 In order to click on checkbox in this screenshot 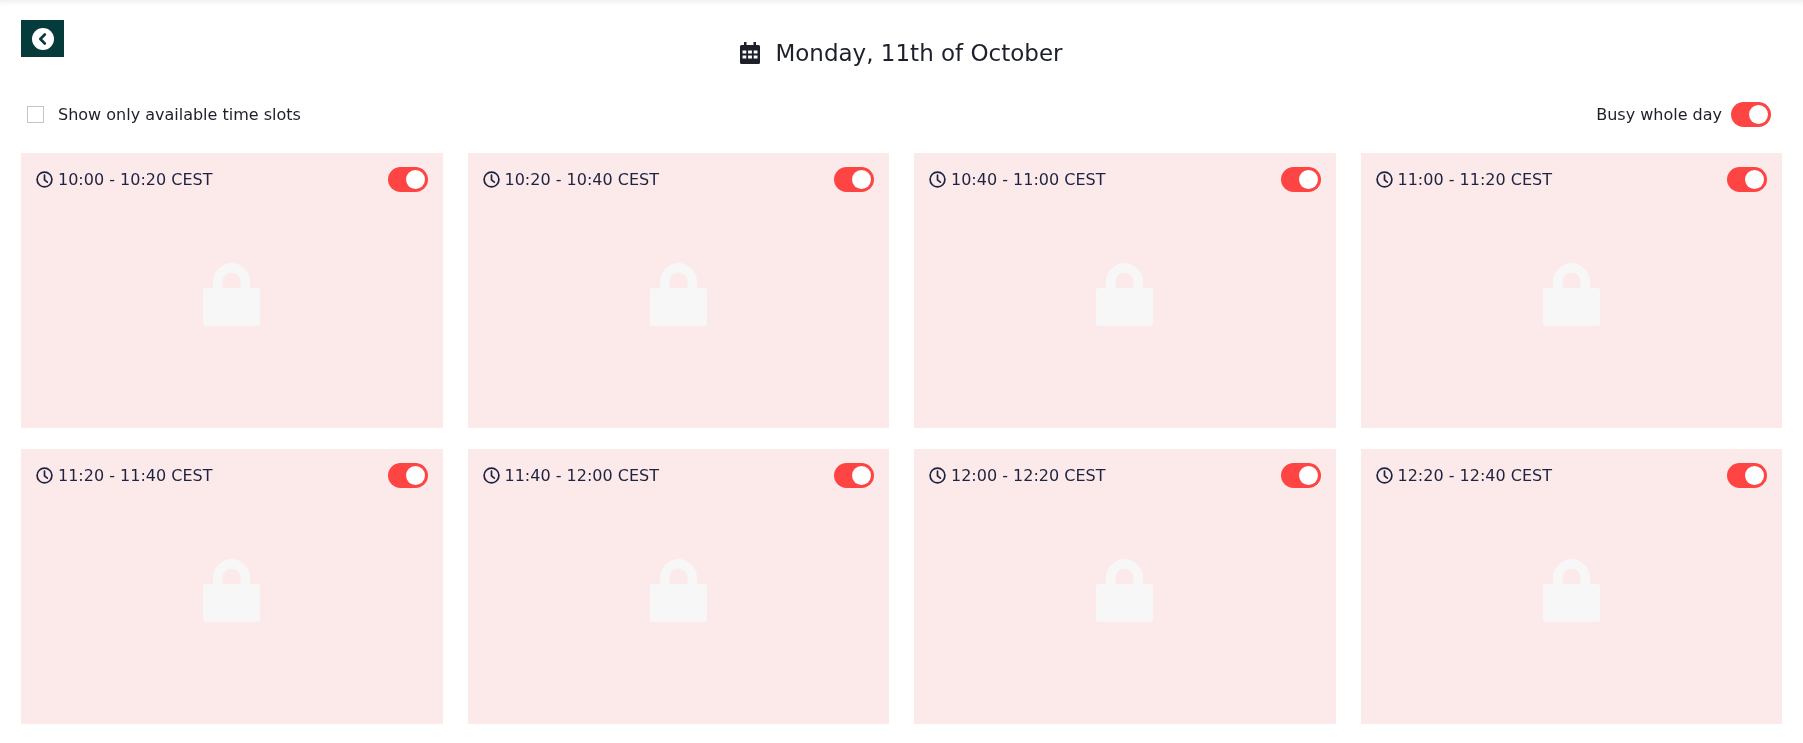, I will do `click(35, 114)`.